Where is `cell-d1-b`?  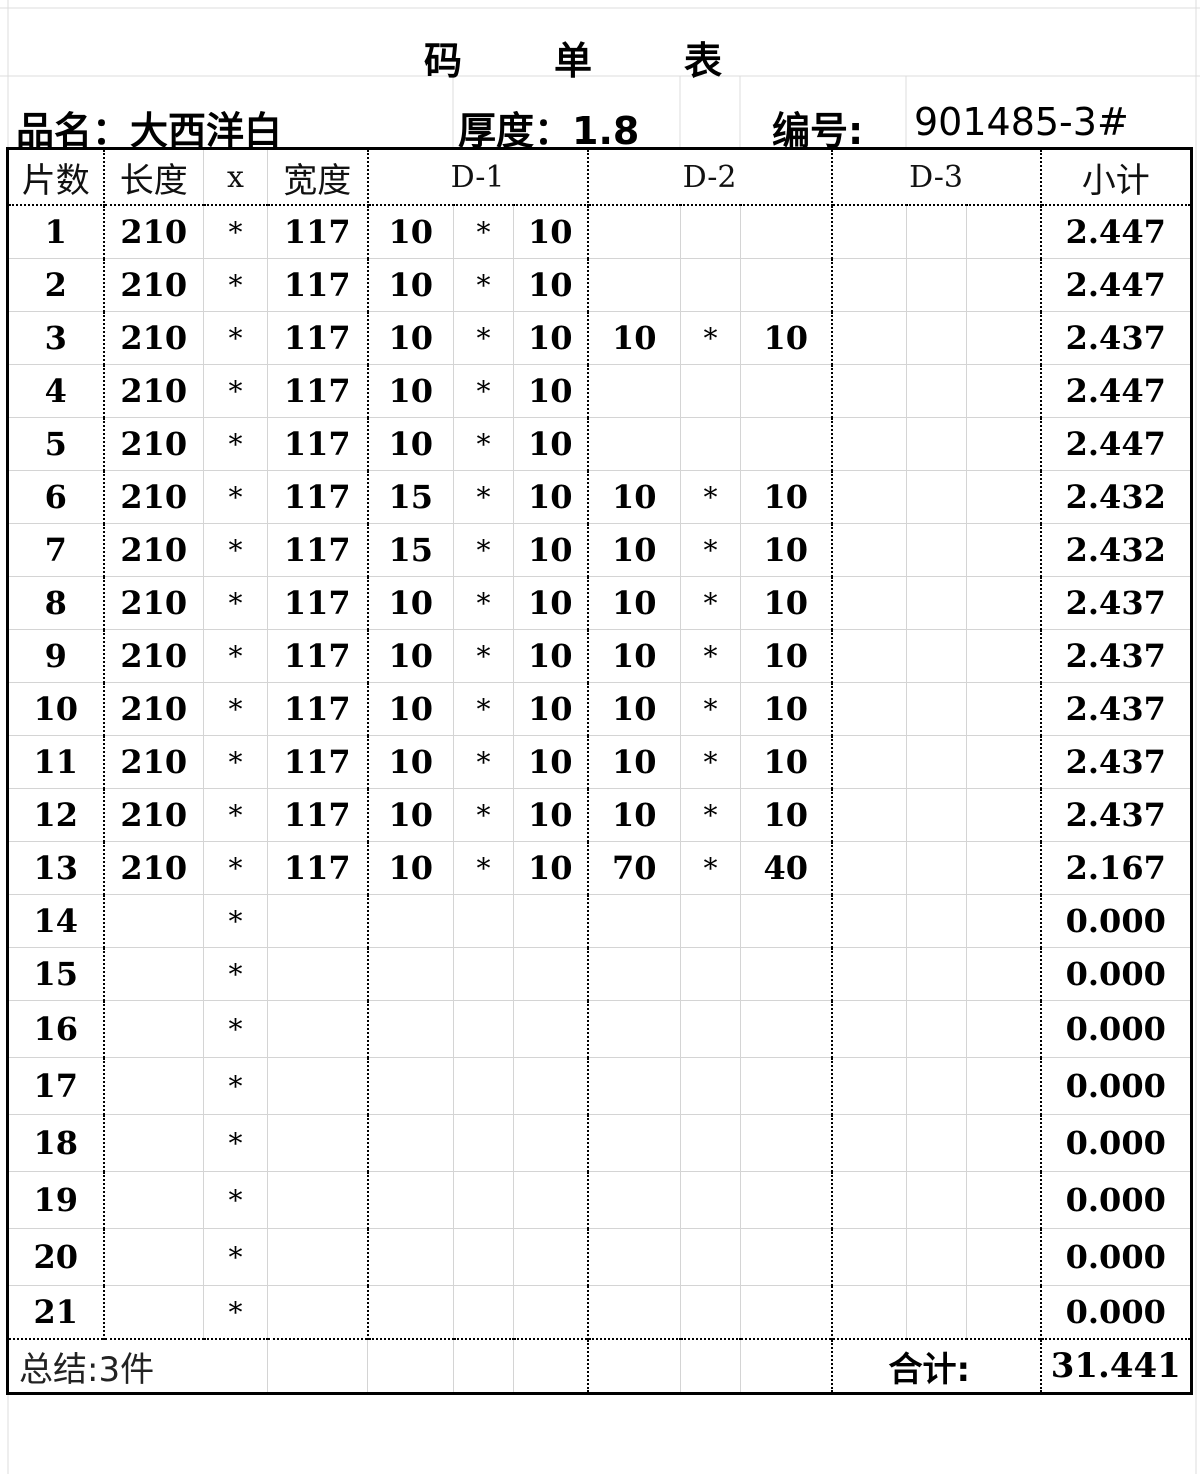 cell-d1-b is located at coordinates (551, 1257).